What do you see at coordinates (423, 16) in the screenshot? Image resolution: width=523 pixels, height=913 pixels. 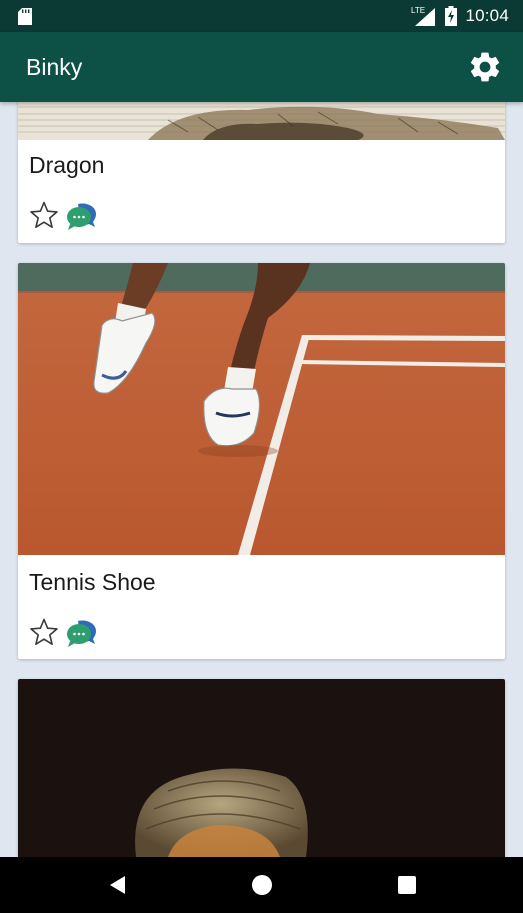 I see `signal-icon: LTE` at bounding box center [423, 16].